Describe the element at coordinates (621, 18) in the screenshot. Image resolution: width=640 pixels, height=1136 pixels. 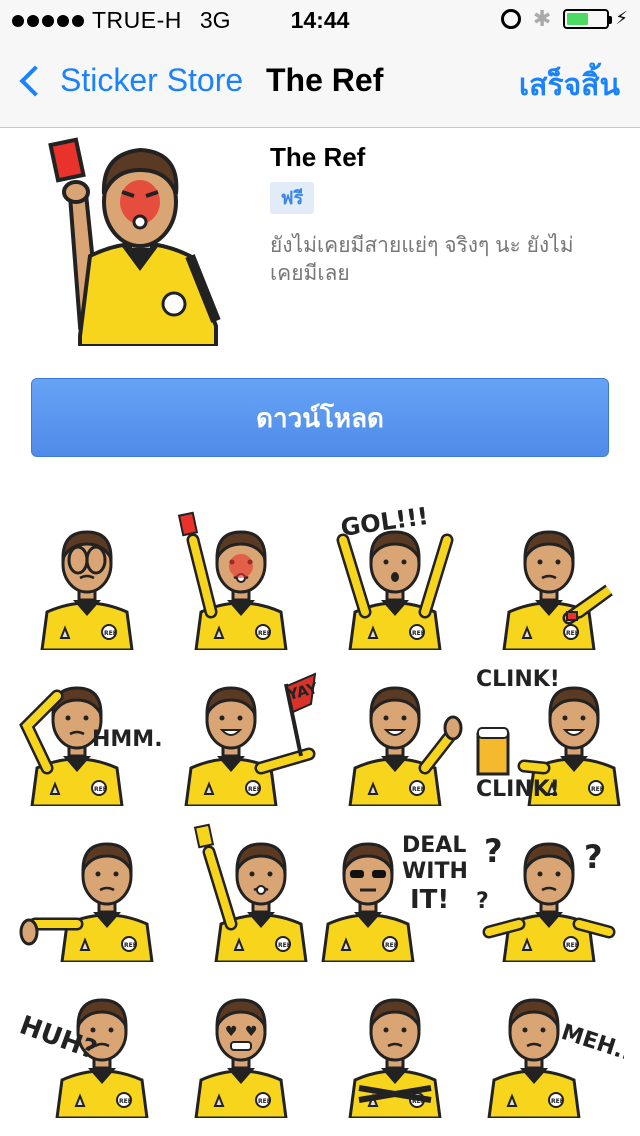
I see `charging-icon: ⚡` at that location.